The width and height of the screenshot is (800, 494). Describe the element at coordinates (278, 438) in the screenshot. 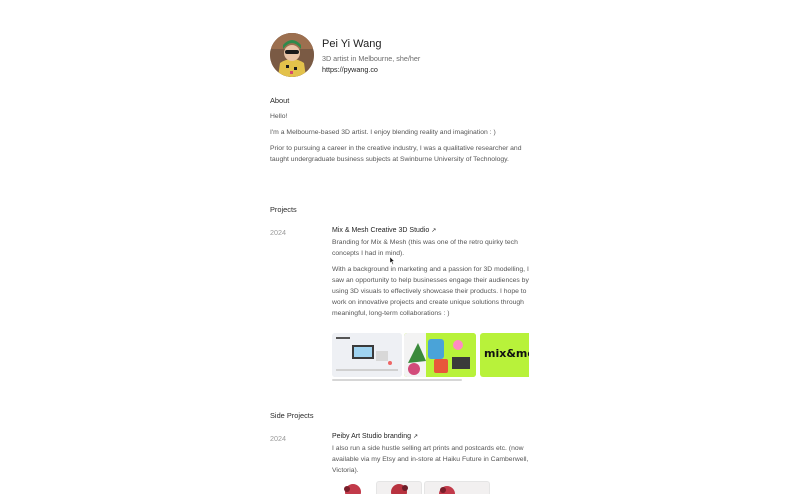

I see `side-project-year: 2024` at that location.